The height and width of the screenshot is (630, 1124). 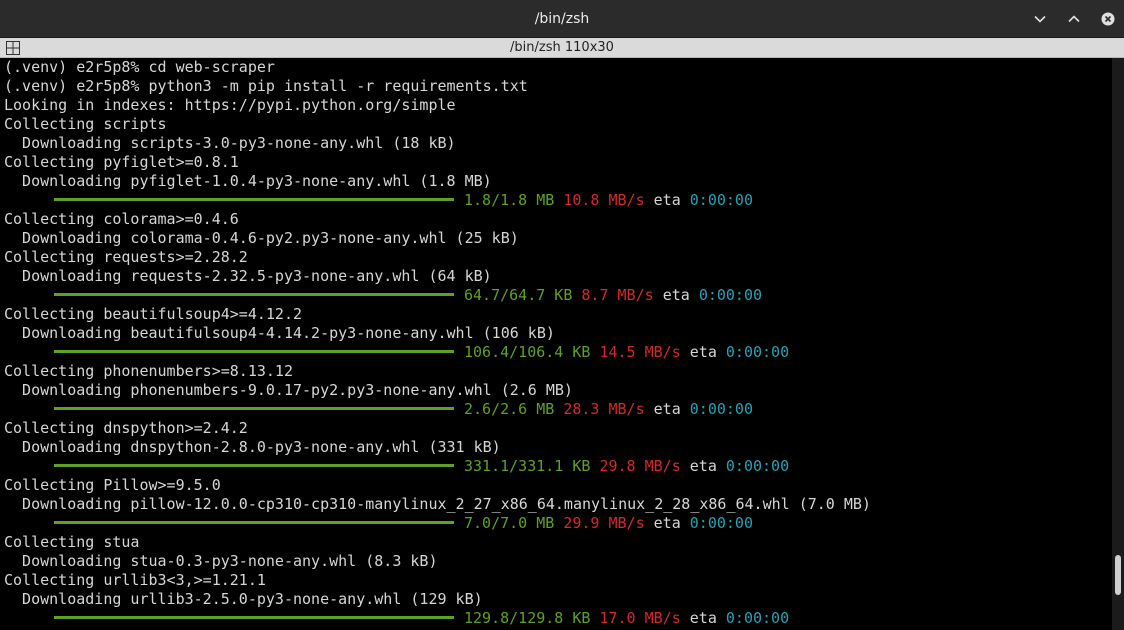 What do you see at coordinates (617, 295) in the screenshot?
I see `progress-speed: 8.7 MB/s` at bounding box center [617, 295].